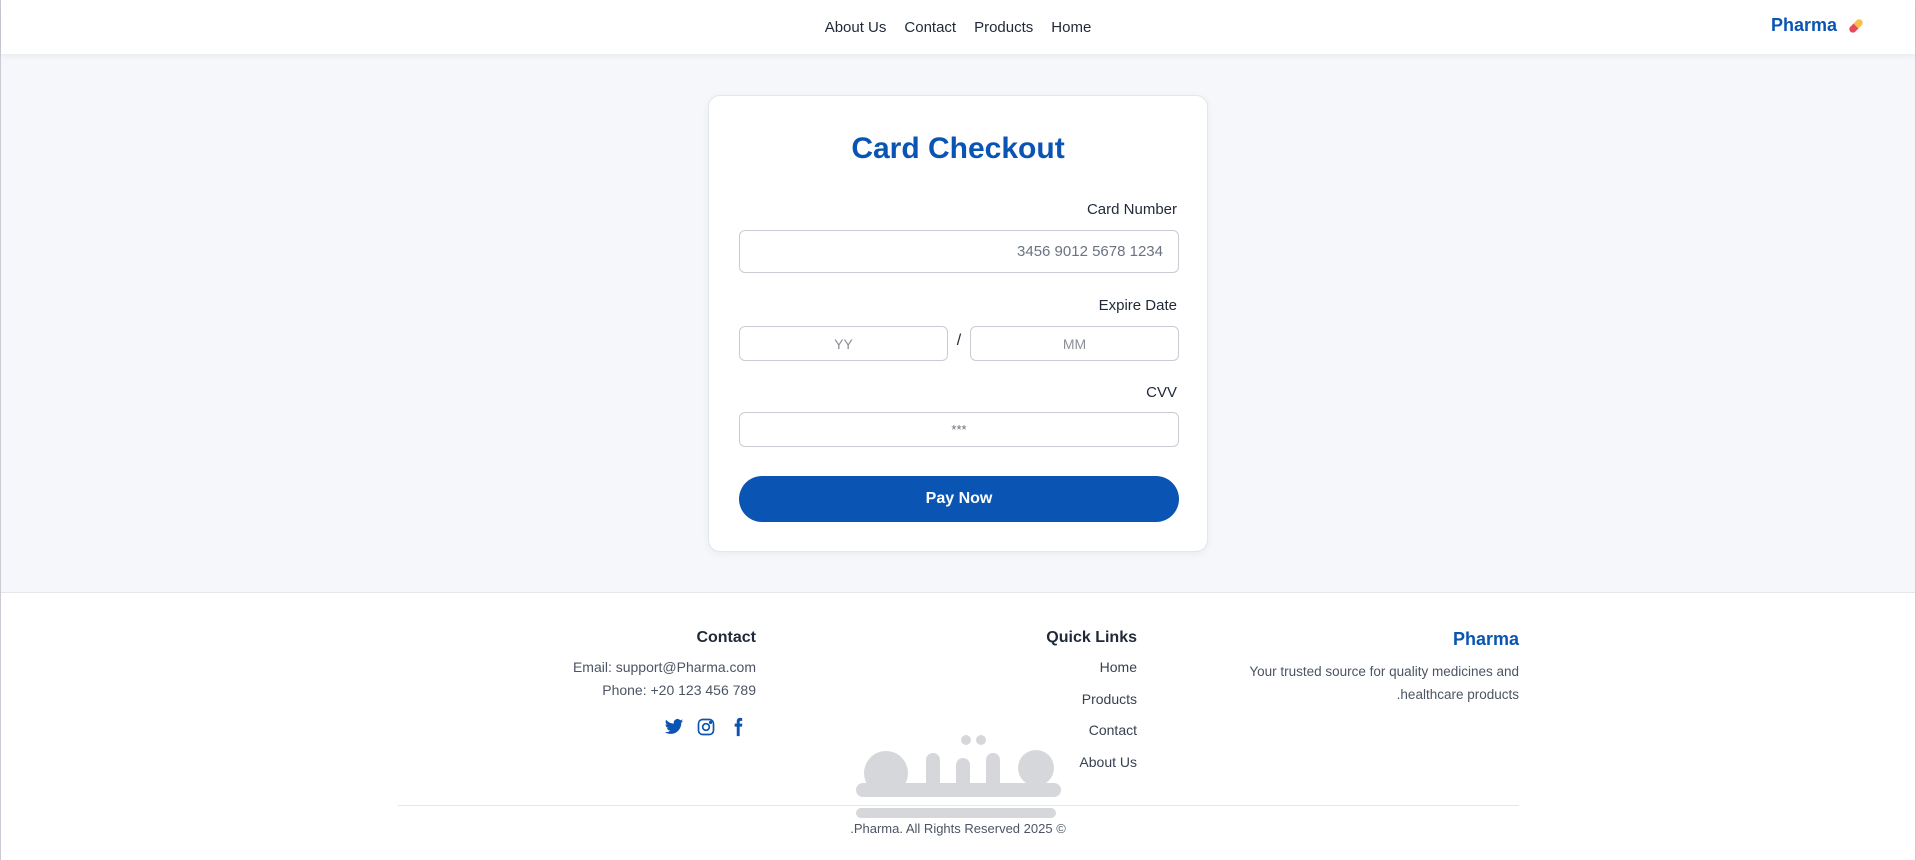 The image size is (1916, 860). I want to click on contact-email: Email: support@Pharma.com, so click(664, 667).